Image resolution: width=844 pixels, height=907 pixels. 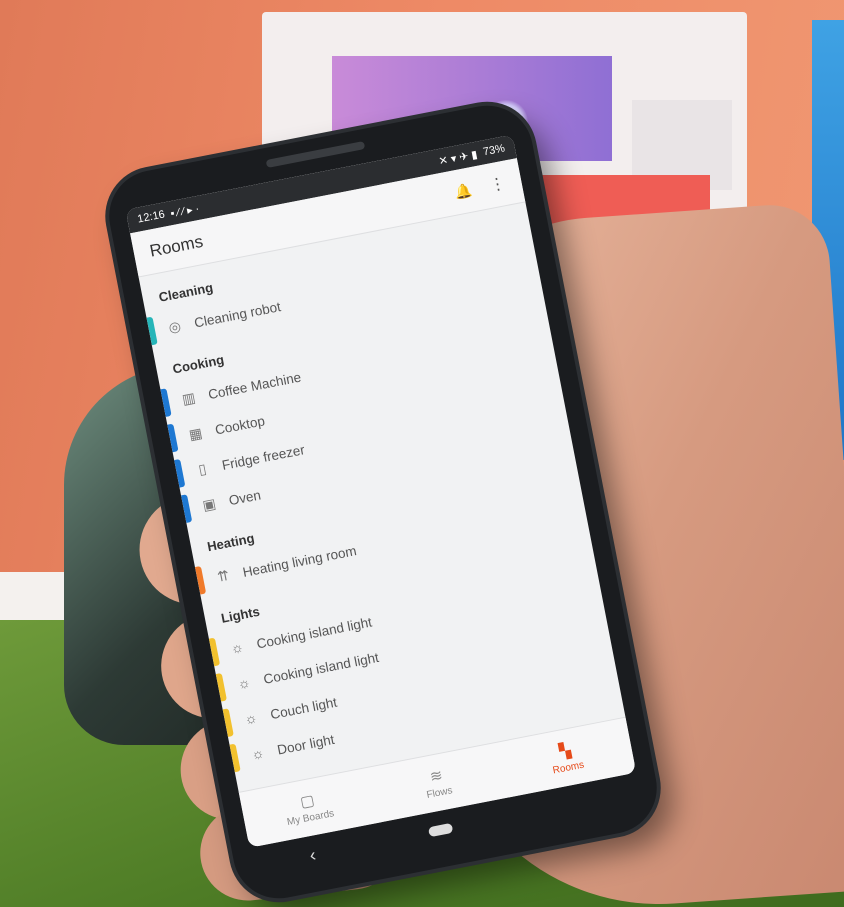 What do you see at coordinates (223, 575) in the screenshot?
I see `heating-icon: ⇈` at bounding box center [223, 575].